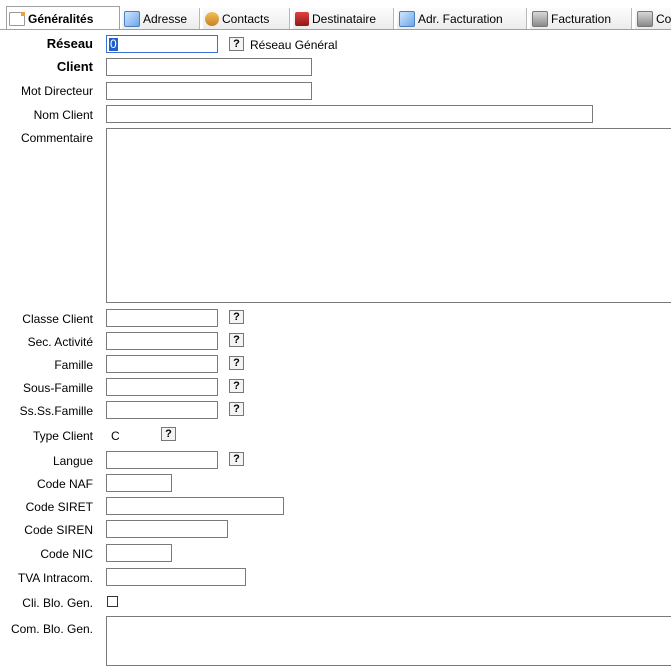 The image size is (671, 666). Describe the element at coordinates (63, 115) in the screenshot. I see `nom-client-label: Nom Client` at that location.